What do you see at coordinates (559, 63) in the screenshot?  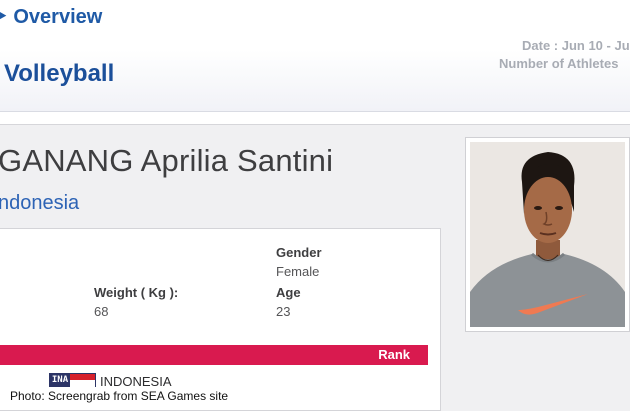 I see `athlete-count-label: Number of Athletes` at bounding box center [559, 63].